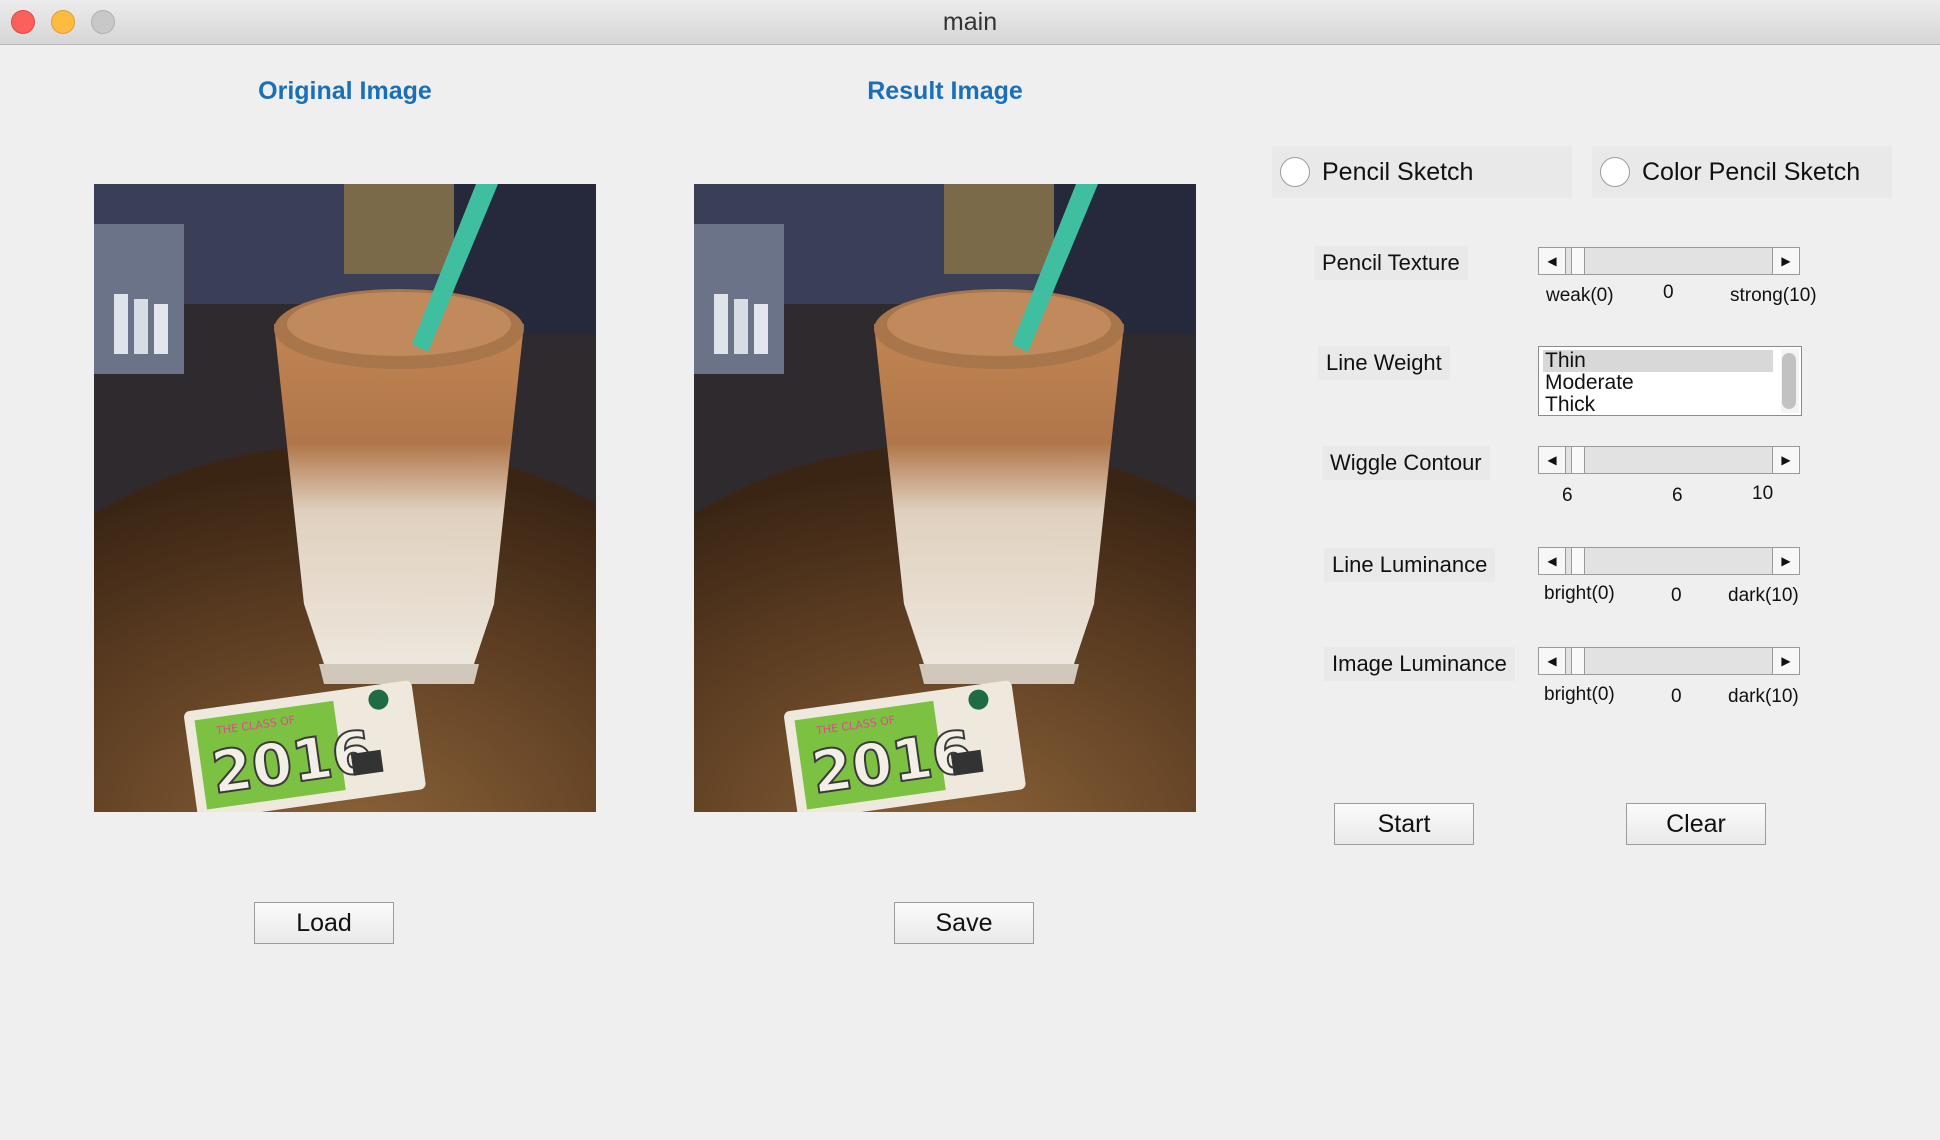 The image size is (1940, 1140). I want to click on image-luminance-slider: ◀ ▶, so click(1669, 661).